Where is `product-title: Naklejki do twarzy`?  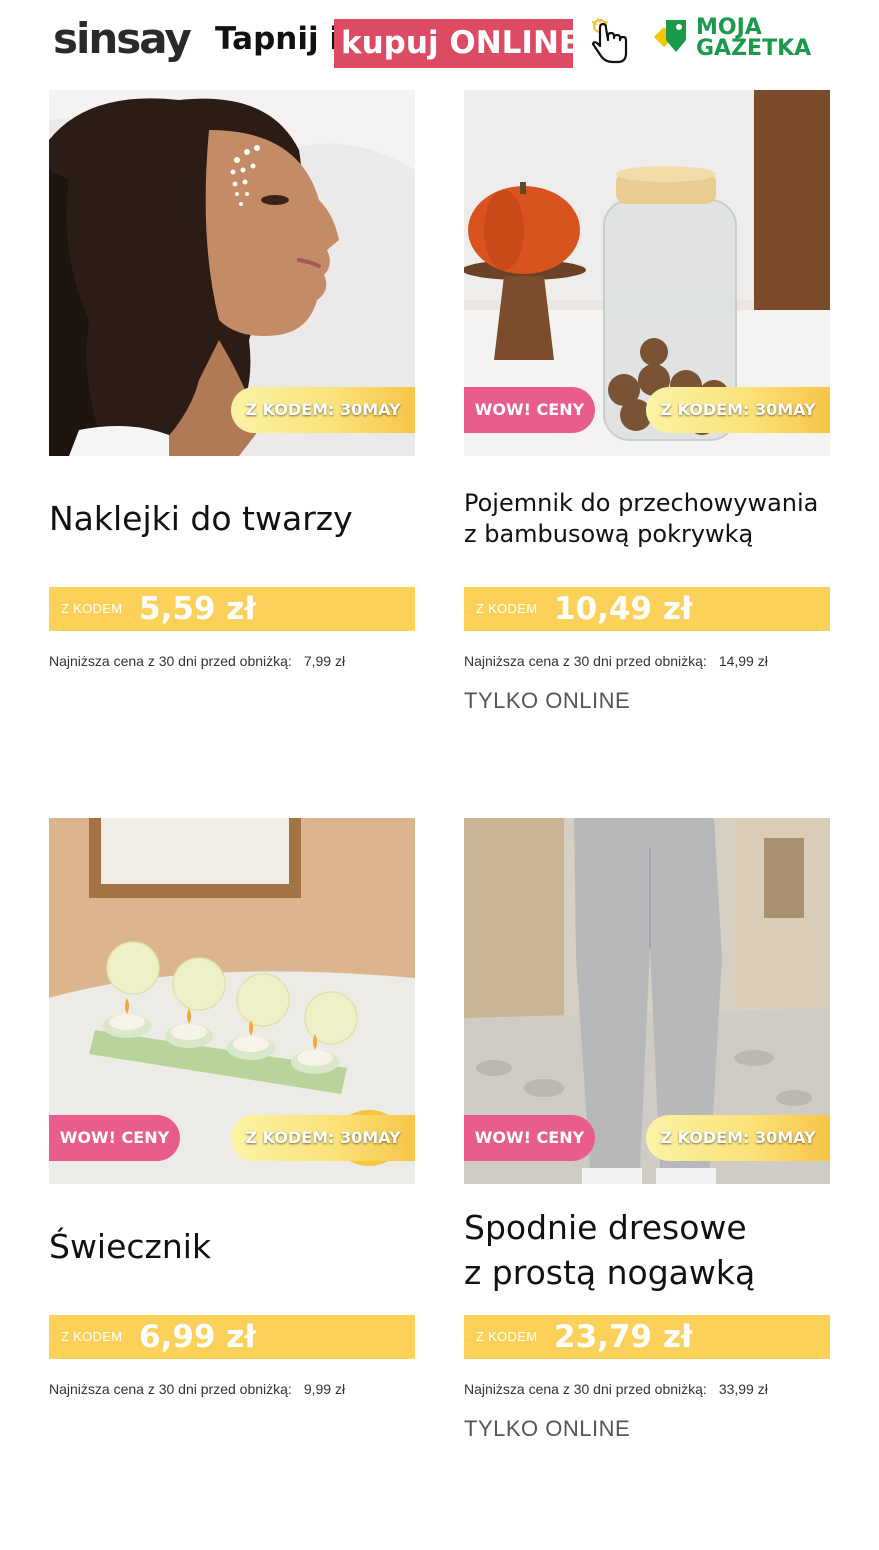
product-title: Naklejki do twarzy is located at coordinates (232, 518).